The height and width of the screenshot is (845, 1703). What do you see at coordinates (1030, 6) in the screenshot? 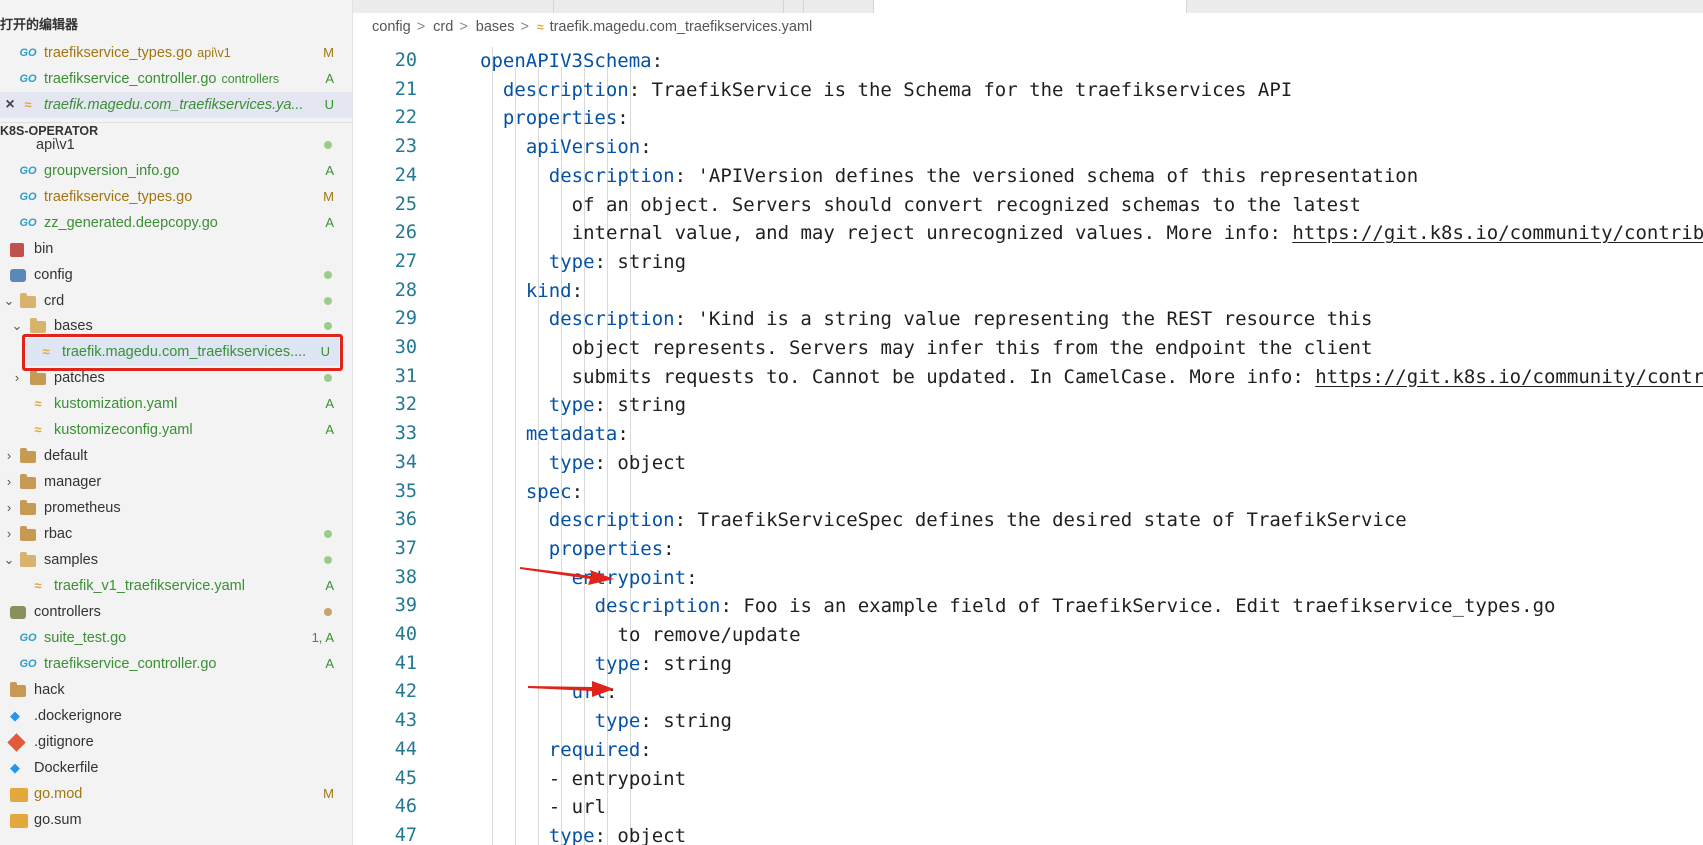
I see `tab-yaml-active` at bounding box center [1030, 6].